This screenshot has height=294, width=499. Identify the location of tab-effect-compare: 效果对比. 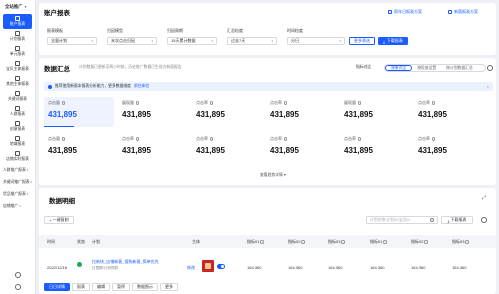
(399, 68).